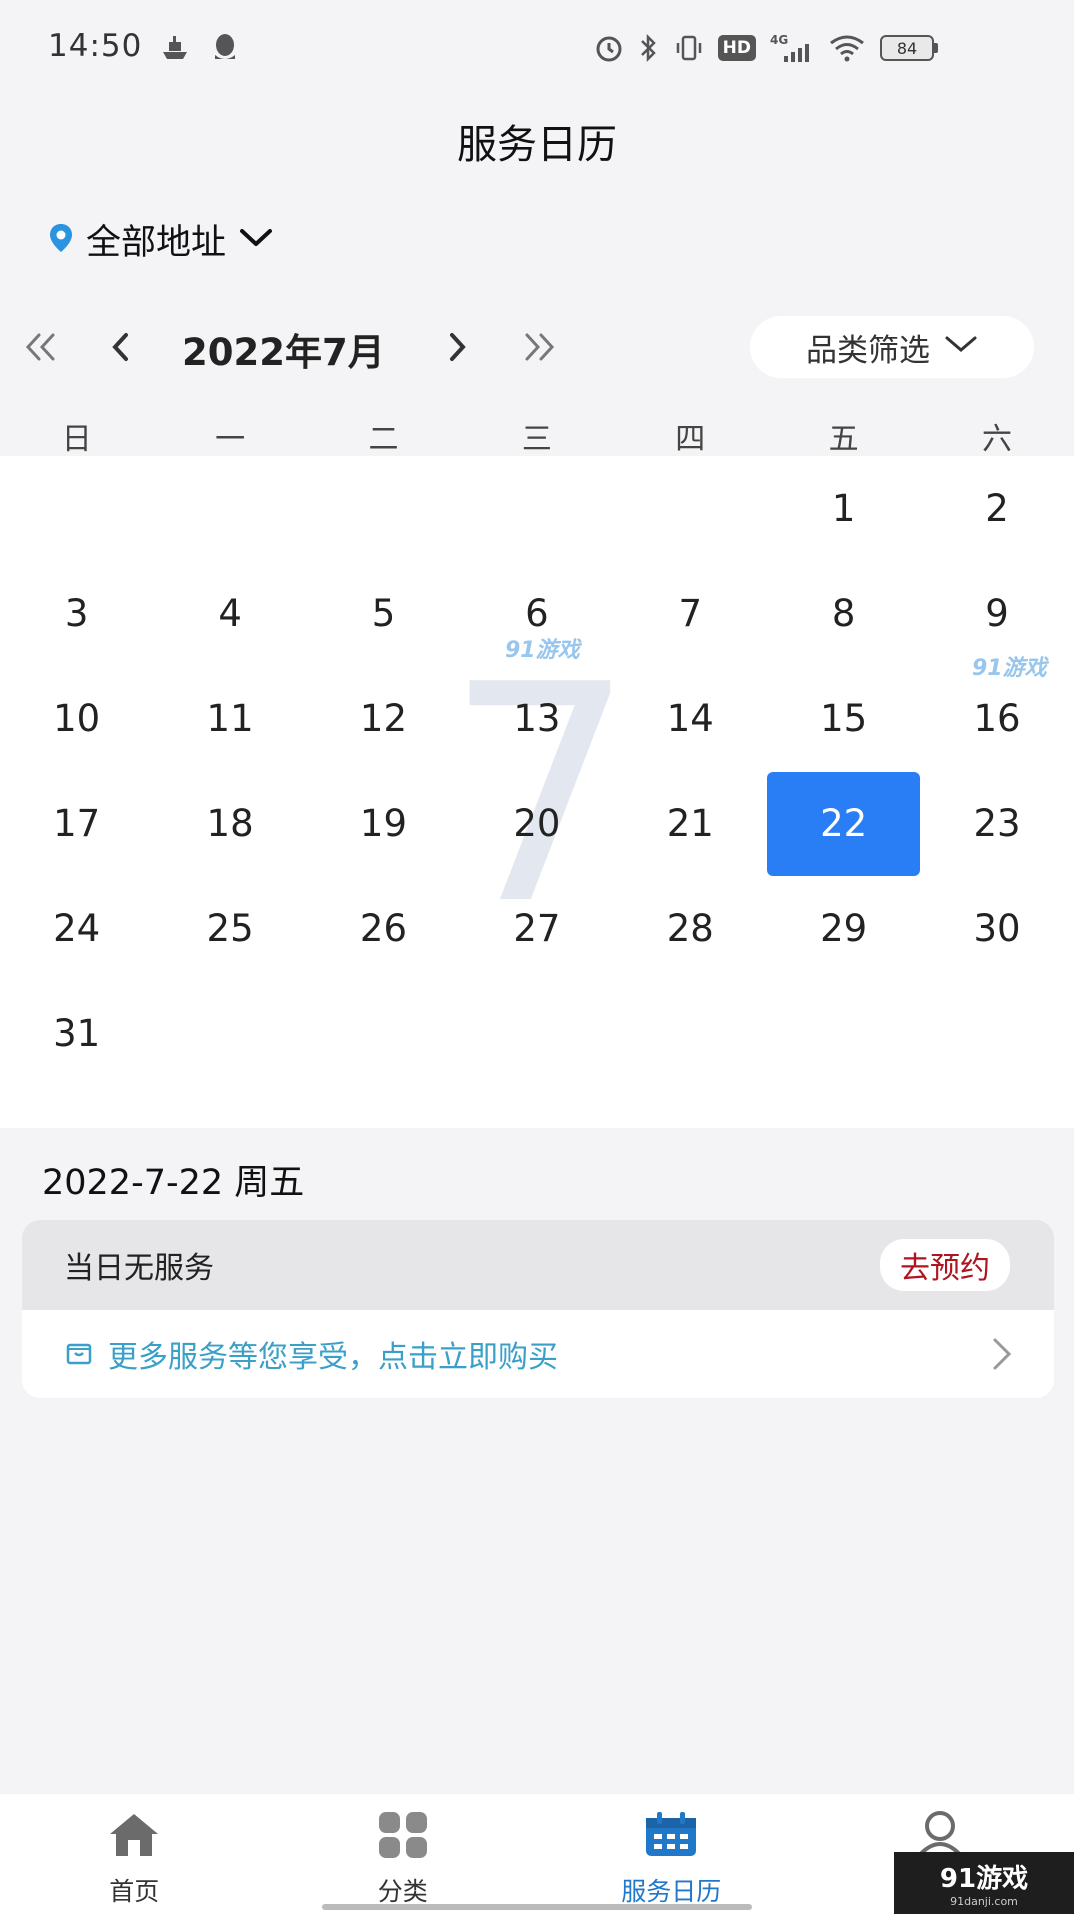 The image size is (1074, 1914). What do you see at coordinates (76, 823) in the screenshot?
I see `day-cell: 17` at bounding box center [76, 823].